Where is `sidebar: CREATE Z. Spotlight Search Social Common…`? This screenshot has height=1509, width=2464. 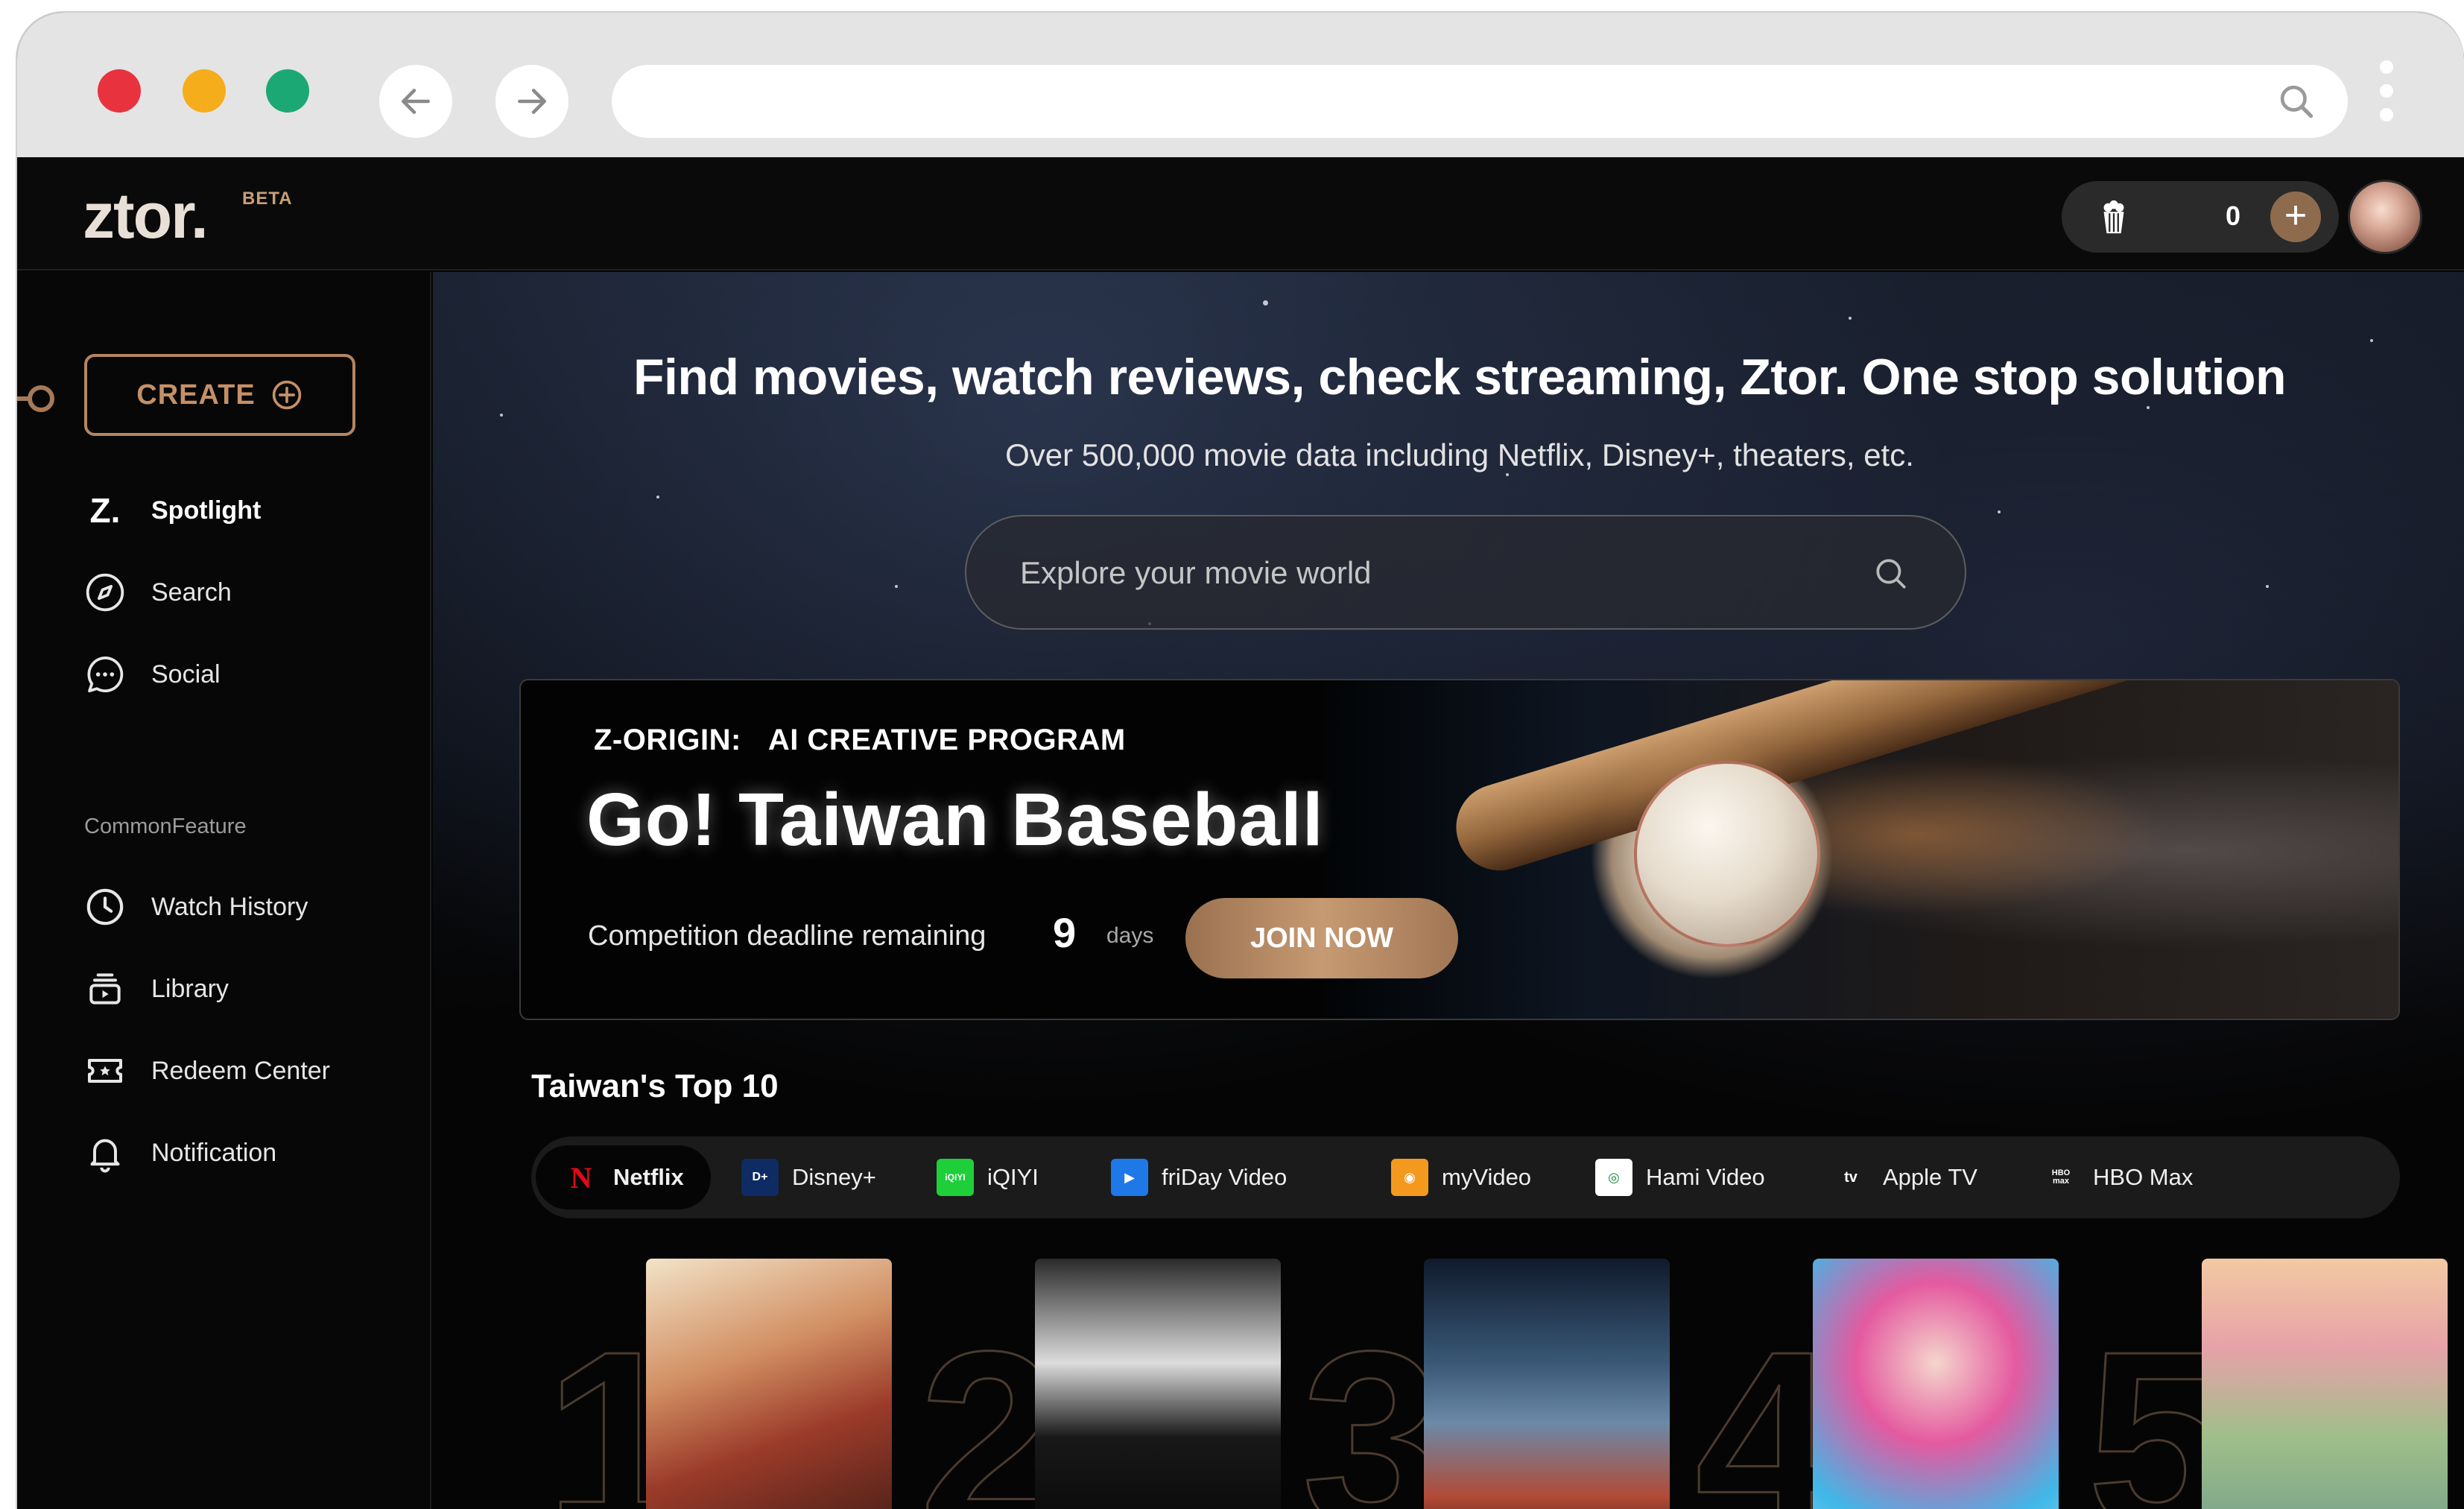
sidebar: CREATE Z. Spotlight Search Social Common… is located at coordinates (224, 890).